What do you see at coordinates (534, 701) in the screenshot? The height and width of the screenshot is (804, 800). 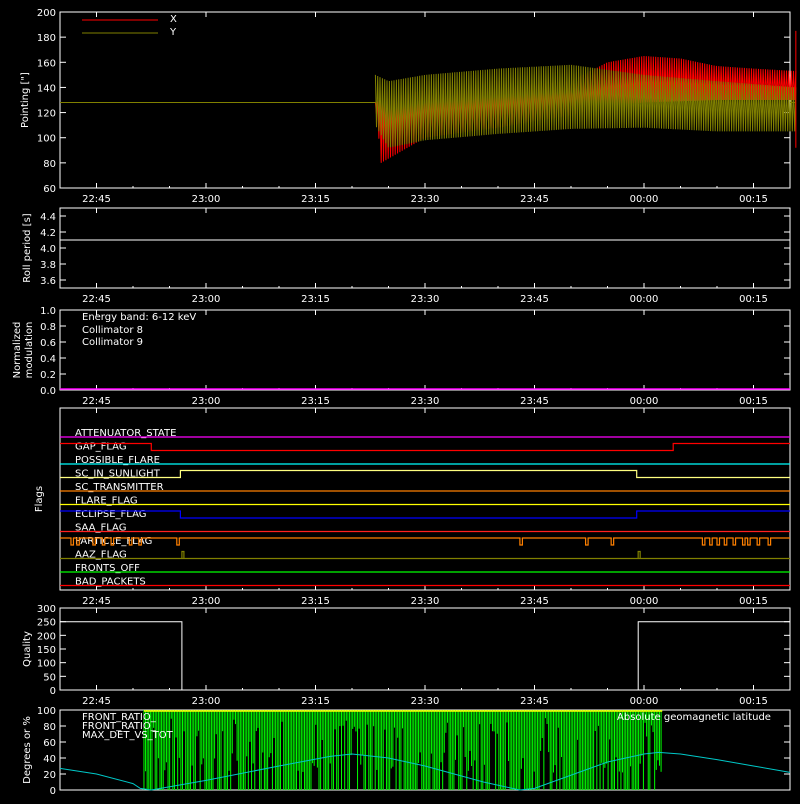 I see `quality-xtick-label: 23:45` at bounding box center [534, 701].